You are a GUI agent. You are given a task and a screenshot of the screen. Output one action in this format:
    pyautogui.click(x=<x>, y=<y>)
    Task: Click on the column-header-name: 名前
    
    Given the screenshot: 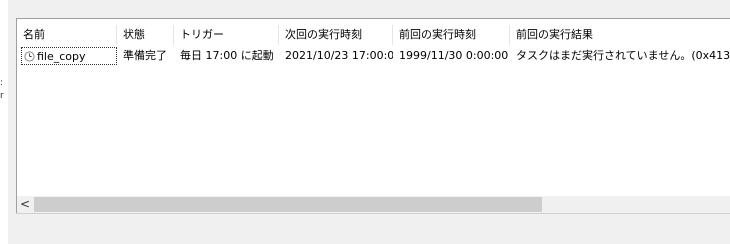 What is the action you would take?
    pyautogui.click(x=67, y=35)
    